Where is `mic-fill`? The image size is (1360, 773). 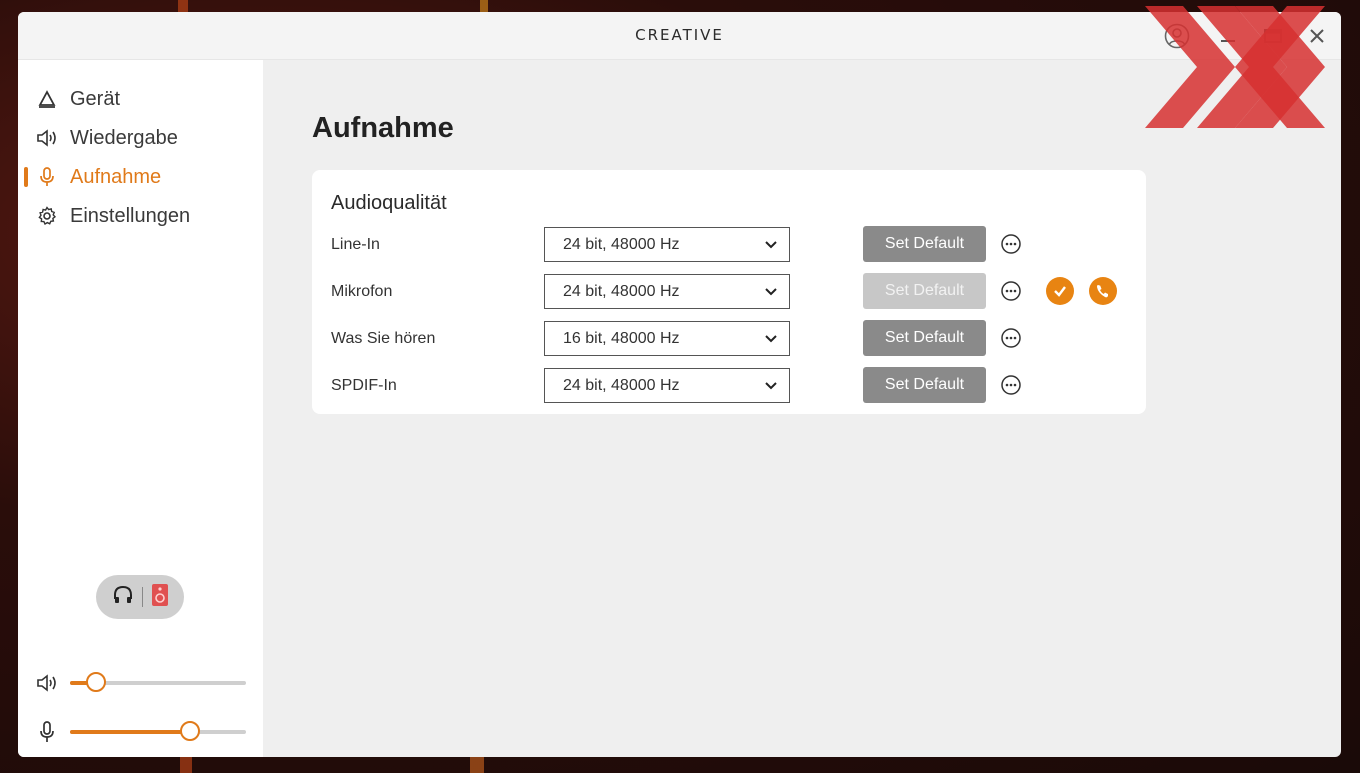
mic-fill is located at coordinates (130, 732).